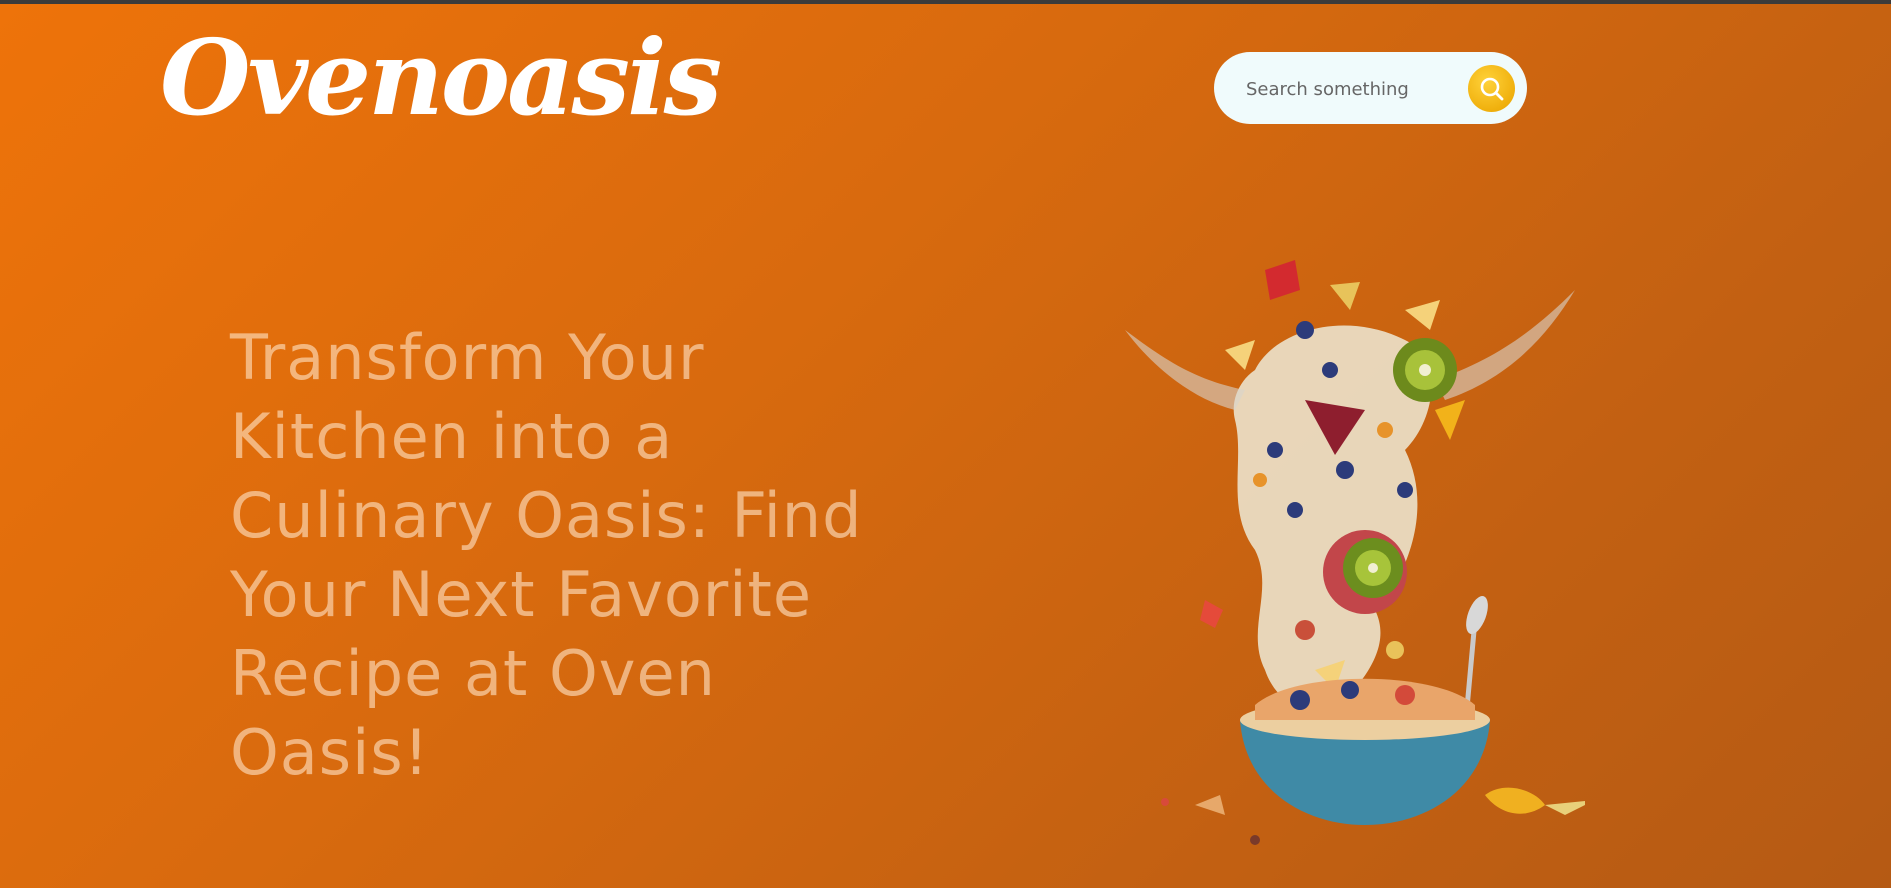 Image resolution: width=1891 pixels, height=888 pixels. I want to click on search-input, so click(1346, 89).